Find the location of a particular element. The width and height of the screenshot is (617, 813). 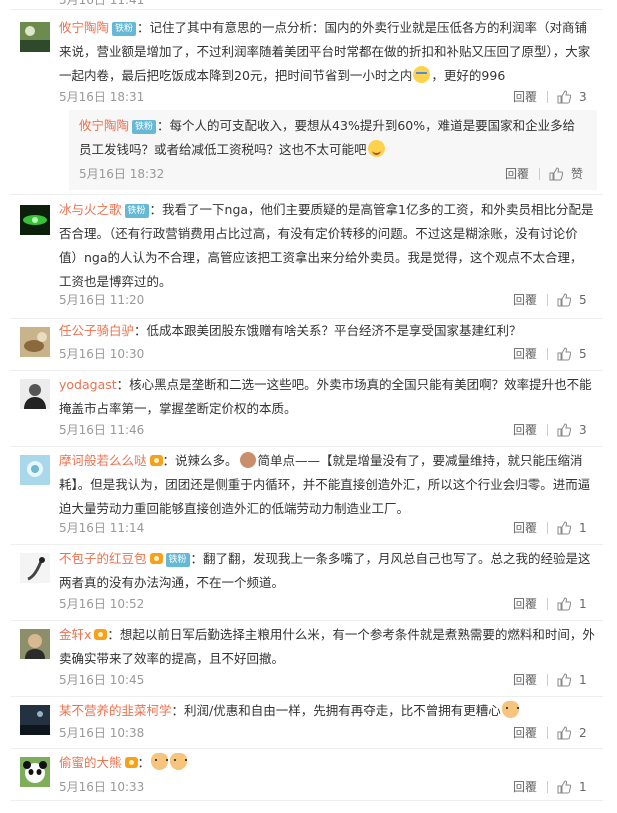

commenter-name: 某不营养的韭菜柯学 is located at coordinates (115, 710).